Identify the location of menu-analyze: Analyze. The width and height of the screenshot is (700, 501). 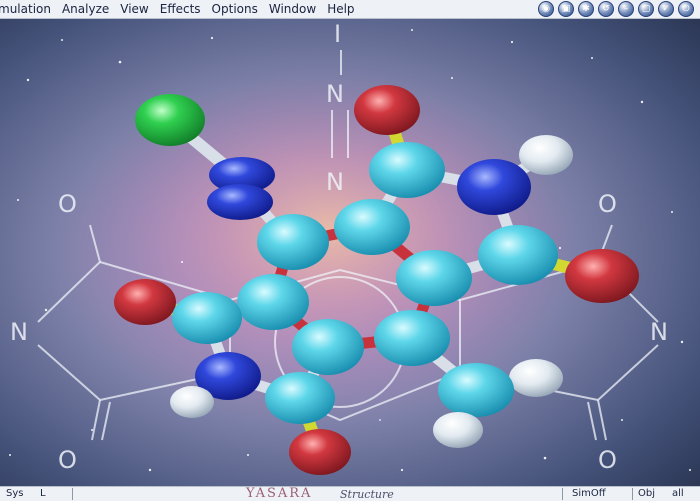
(91, 9).